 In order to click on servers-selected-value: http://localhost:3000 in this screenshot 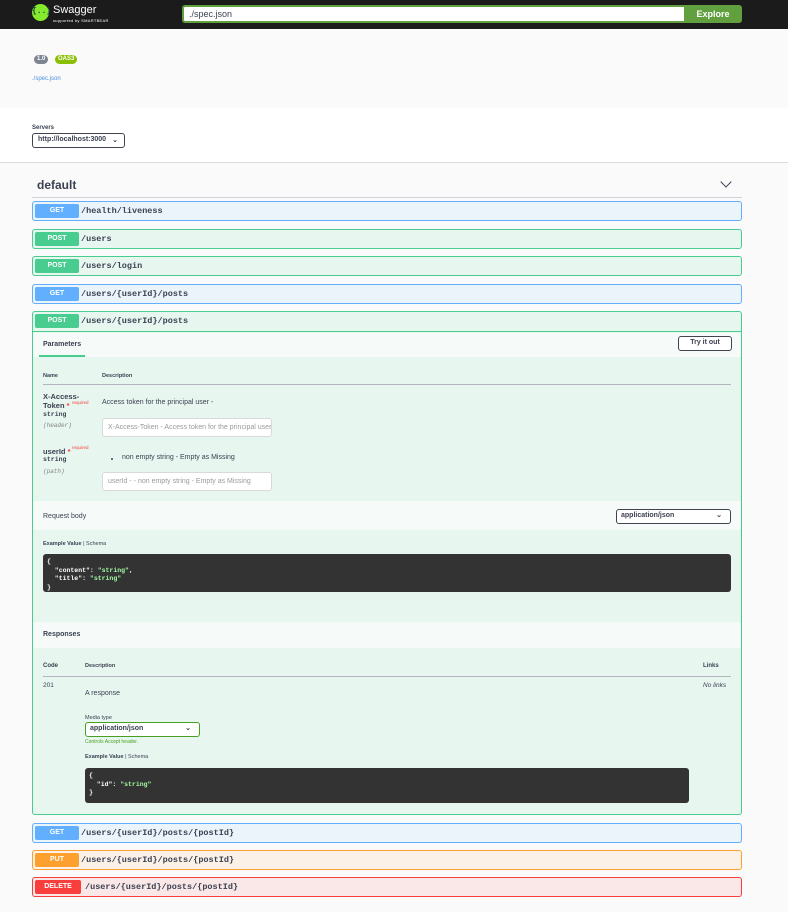, I will do `click(72, 139)`.